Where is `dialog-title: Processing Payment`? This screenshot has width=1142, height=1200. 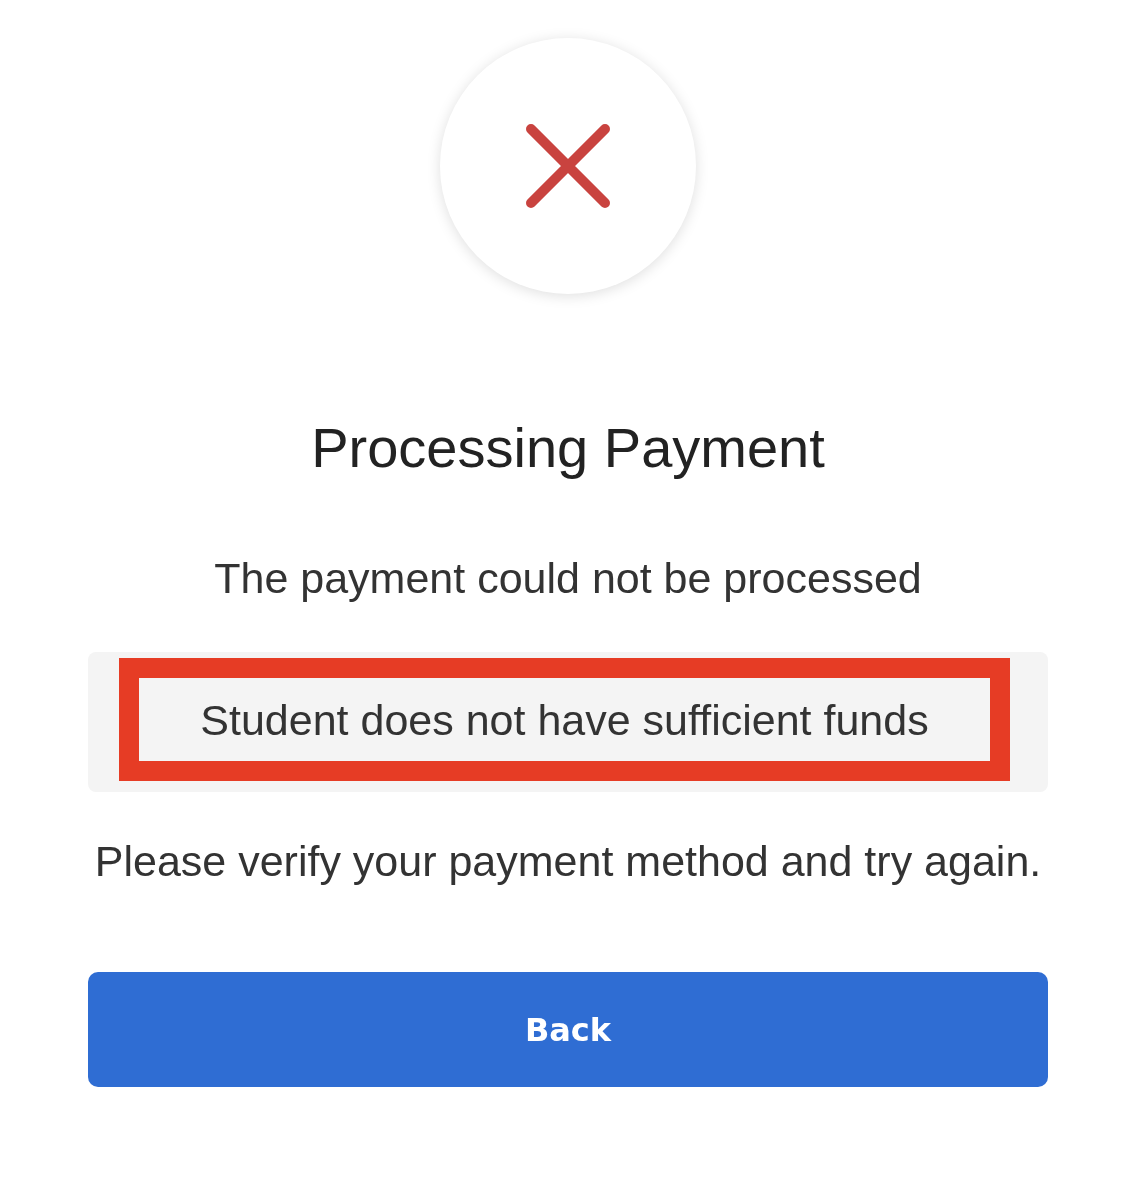 dialog-title: Processing Payment is located at coordinates (568, 448).